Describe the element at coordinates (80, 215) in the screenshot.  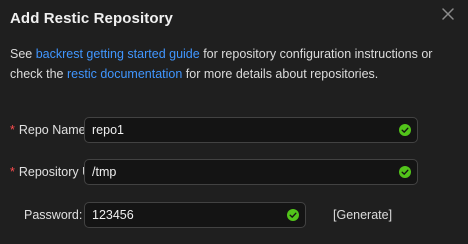
I see `password-label-colon: :` at that location.